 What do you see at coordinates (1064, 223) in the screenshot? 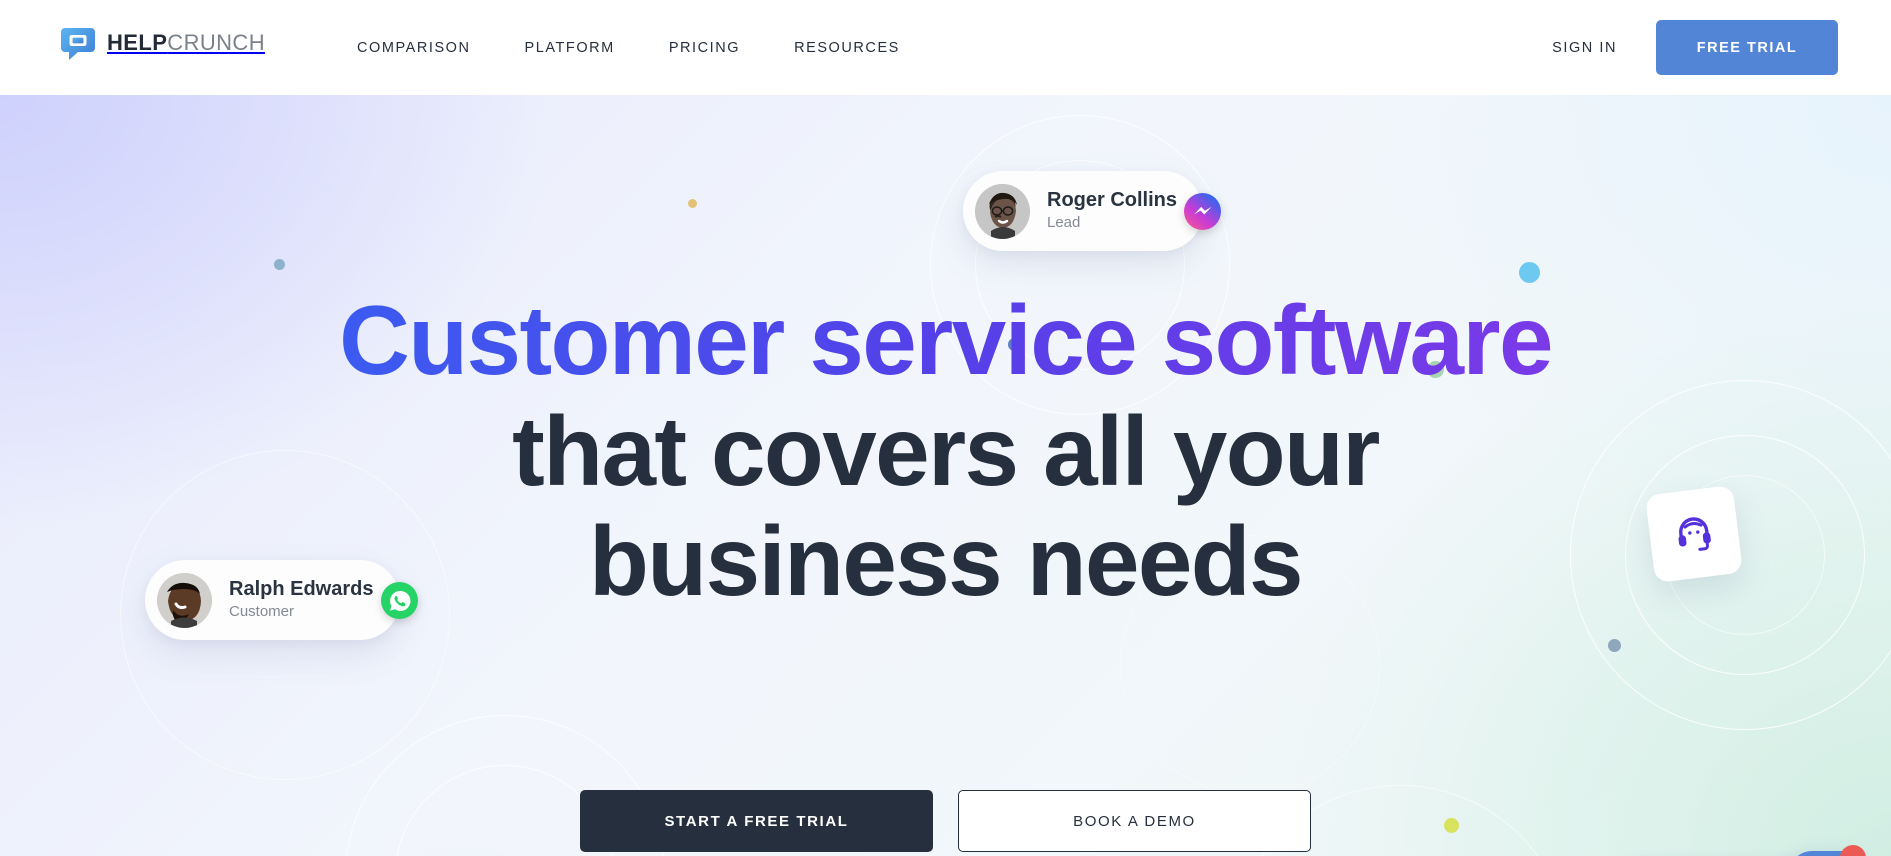
I see `person-role: Lead` at bounding box center [1064, 223].